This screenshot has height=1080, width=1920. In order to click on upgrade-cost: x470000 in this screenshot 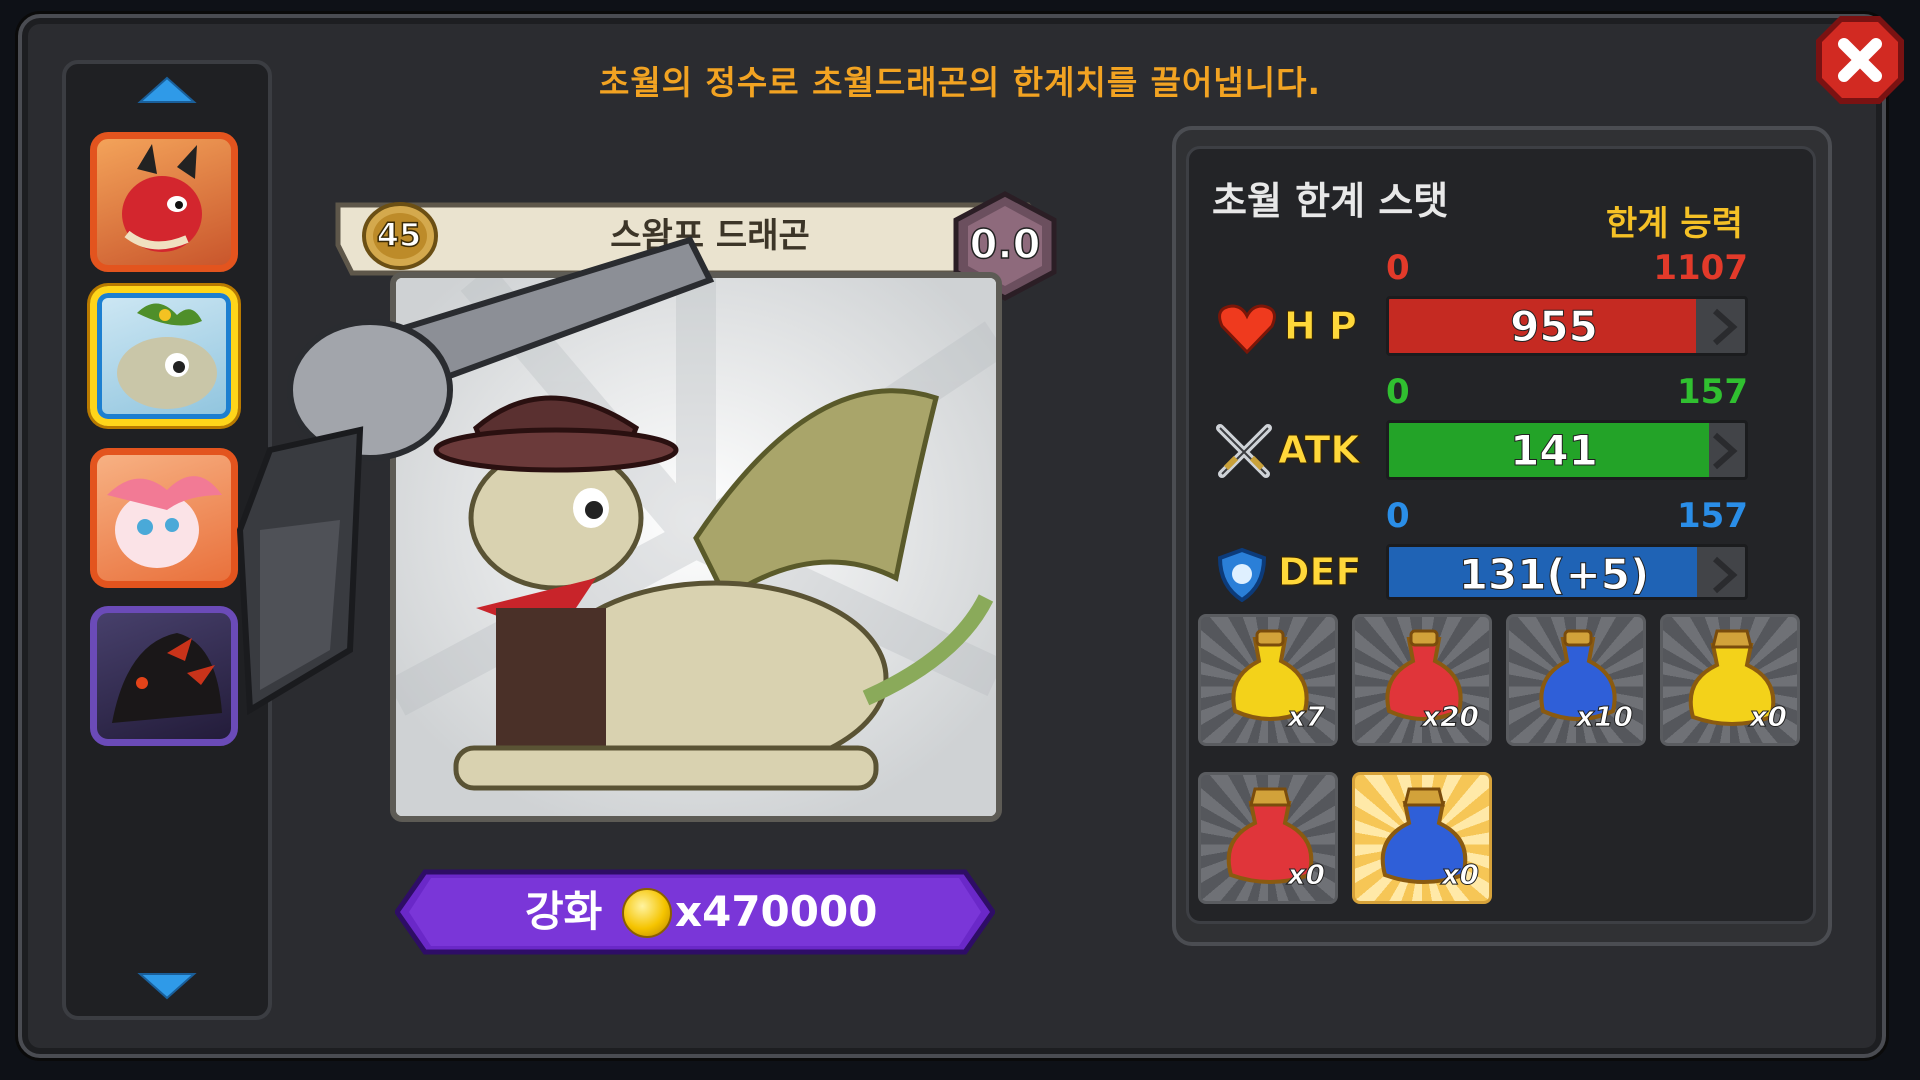, I will do `click(776, 911)`.